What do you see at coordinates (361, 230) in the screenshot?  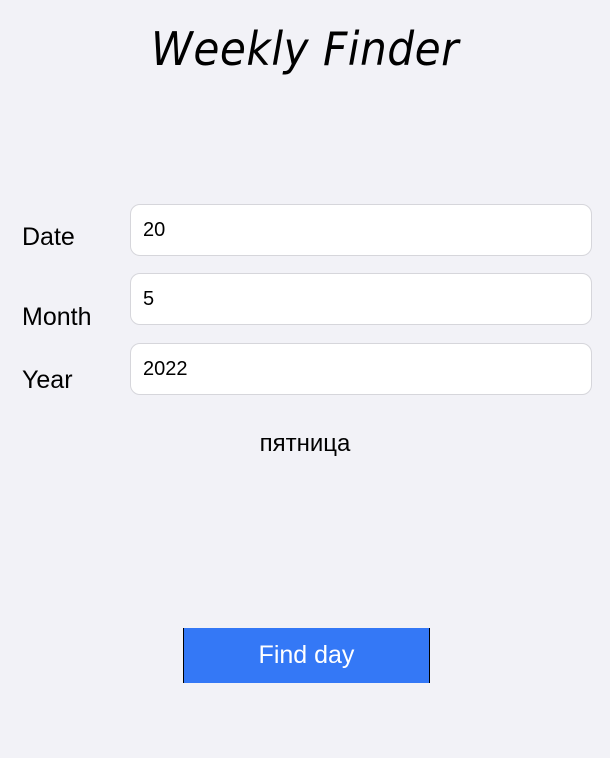 I see `date-field` at bounding box center [361, 230].